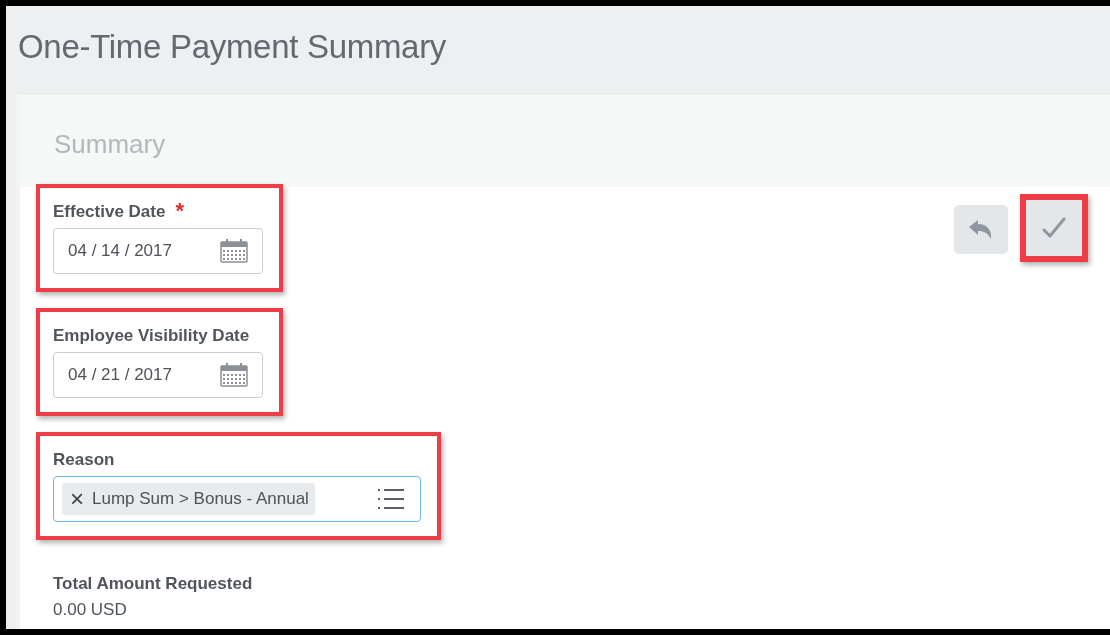  What do you see at coordinates (110, 143) in the screenshot?
I see `section-title: Summary` at bounding box center [110, 143].